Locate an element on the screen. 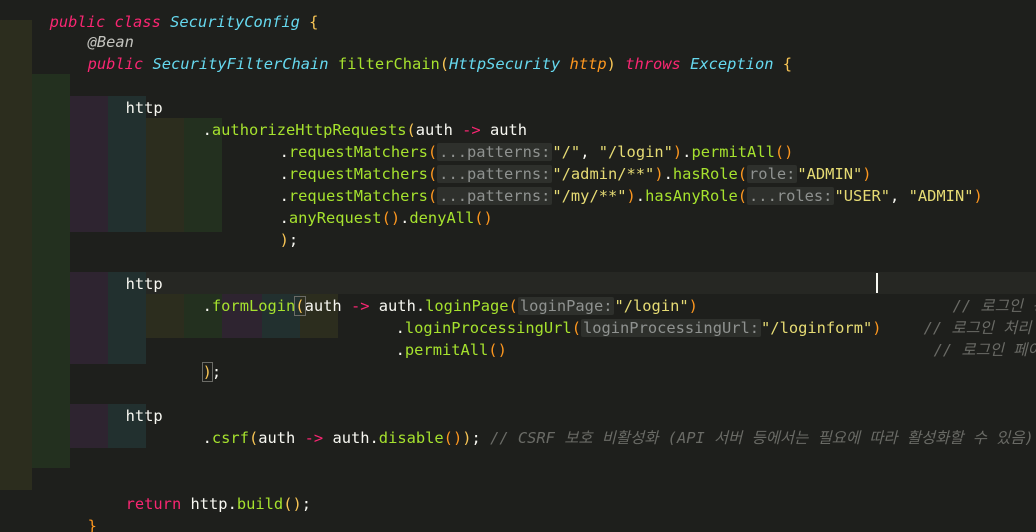 This screenshot has height=532, width=1036. code-comment: // 로그인 처리 URL 설 is located at coordinates (952, 316).